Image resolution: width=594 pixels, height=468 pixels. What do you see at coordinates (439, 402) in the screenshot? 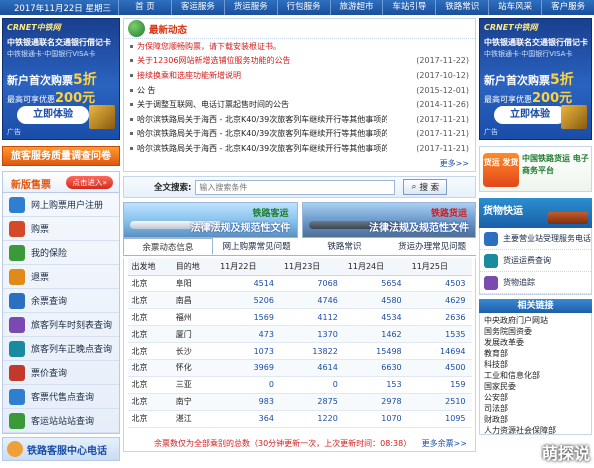
I see `table-cell: 2510` at bounding box center [439, 402].